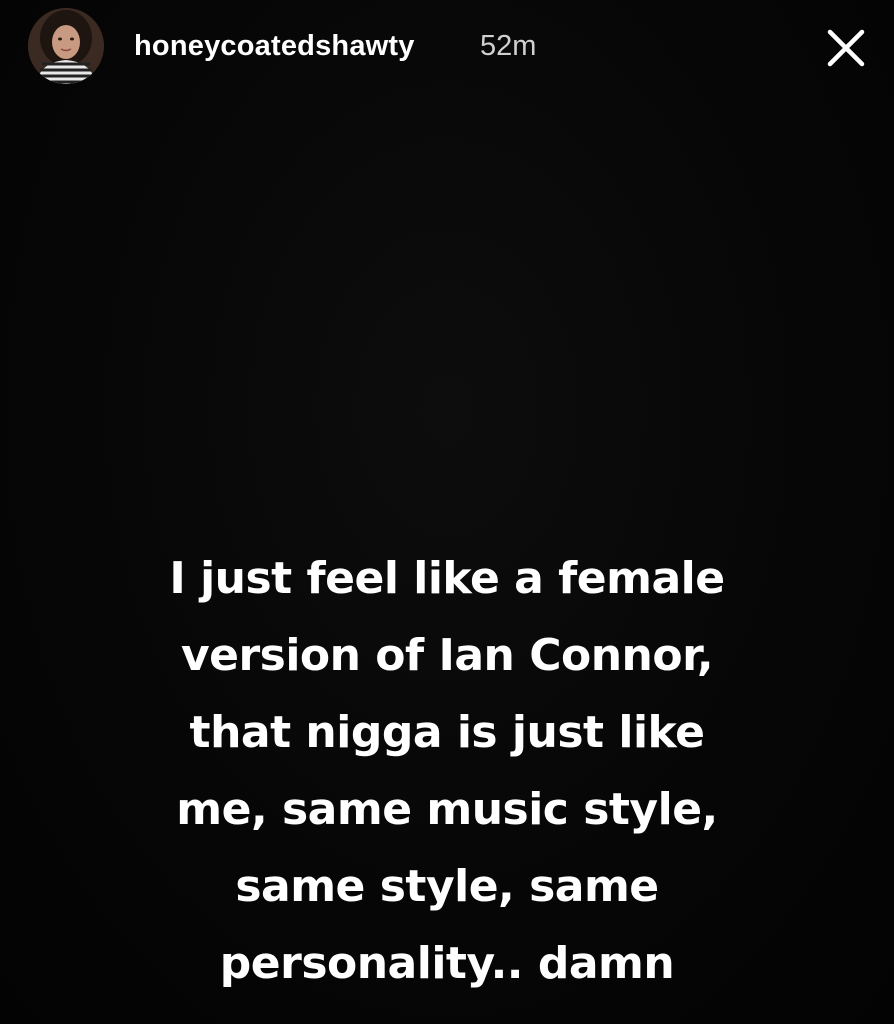  What do you see at coordinates (447, 578) in the screenshot?
I see `caption-line: I just feel like a female` at bounding box center [447, 578].